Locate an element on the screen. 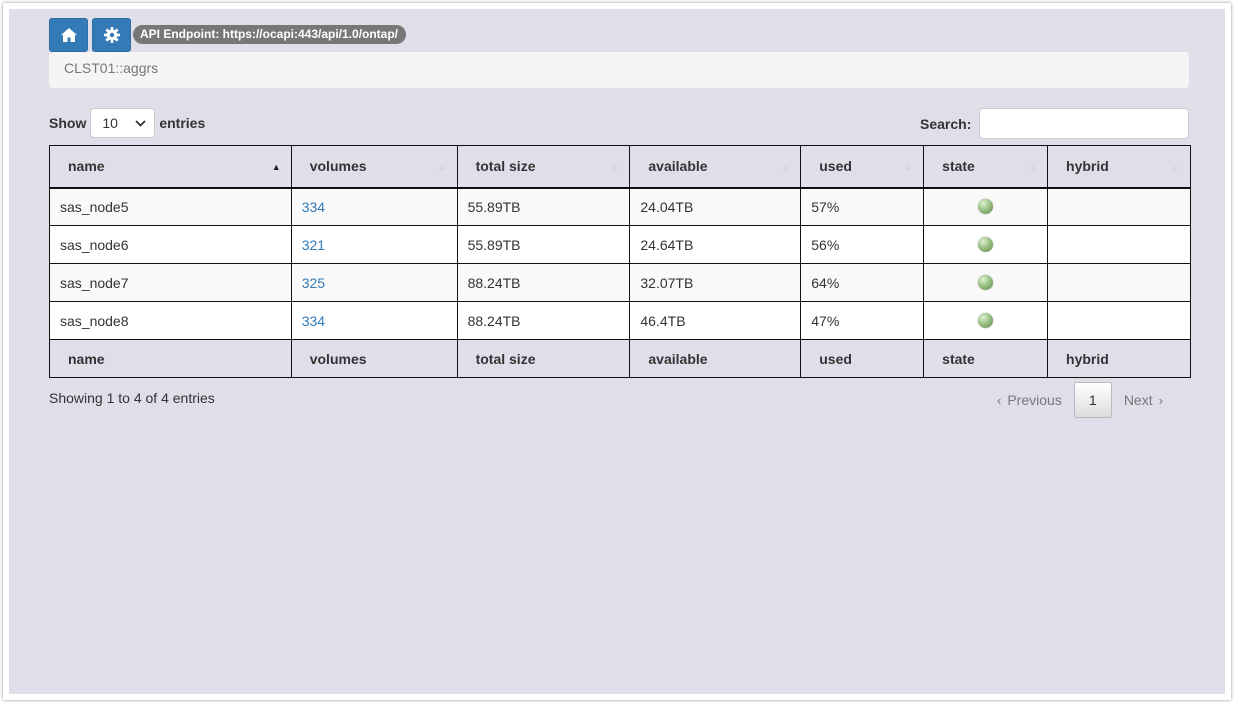 This screenshot has width=1236, height=705. breadcrumb: CLST01::aggrs is located at coordinates (619, 70).